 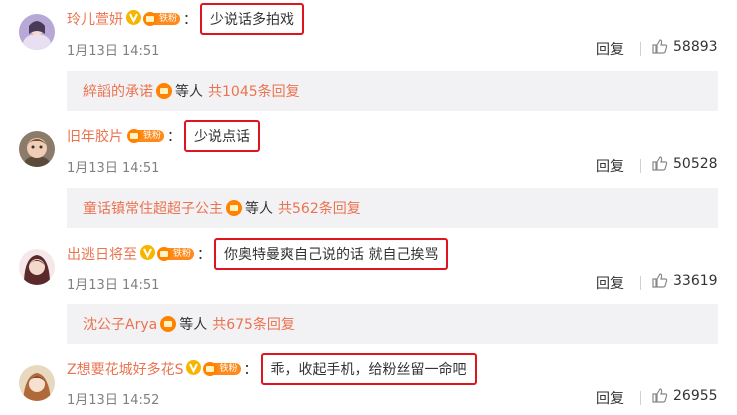 I want to click on like-button: 33619, so click(x=684, y=280).